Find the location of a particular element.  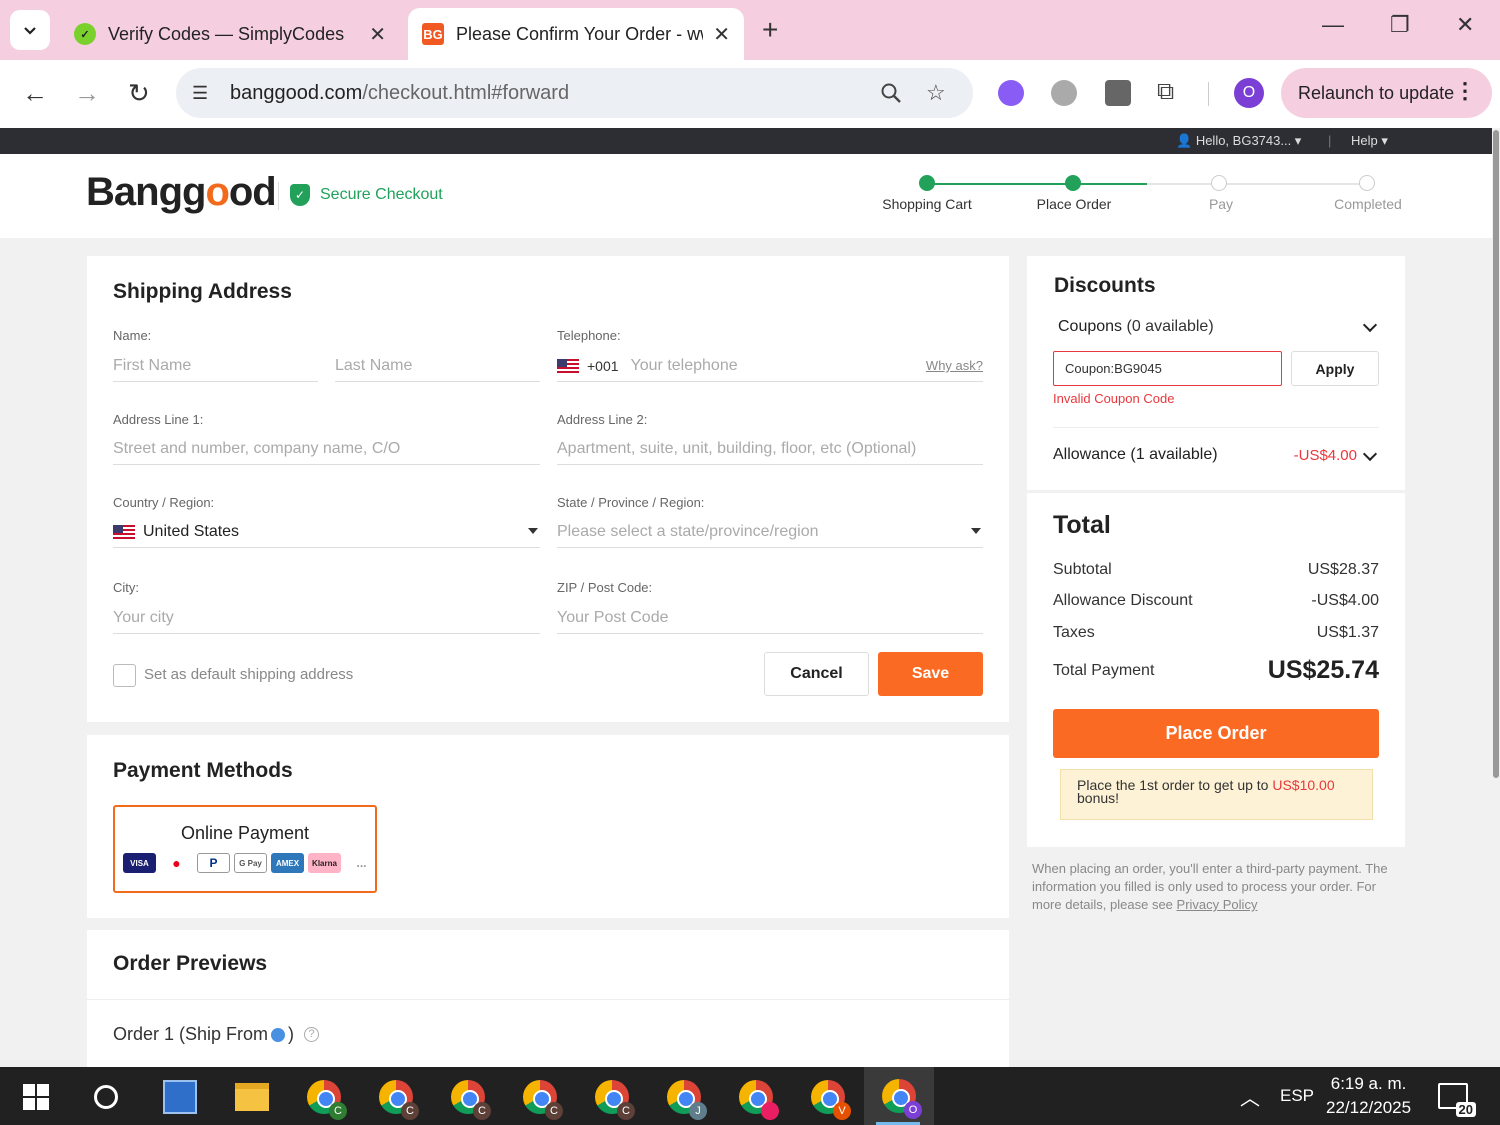

profile-avatar: O is located at coordinates (1249, 93).